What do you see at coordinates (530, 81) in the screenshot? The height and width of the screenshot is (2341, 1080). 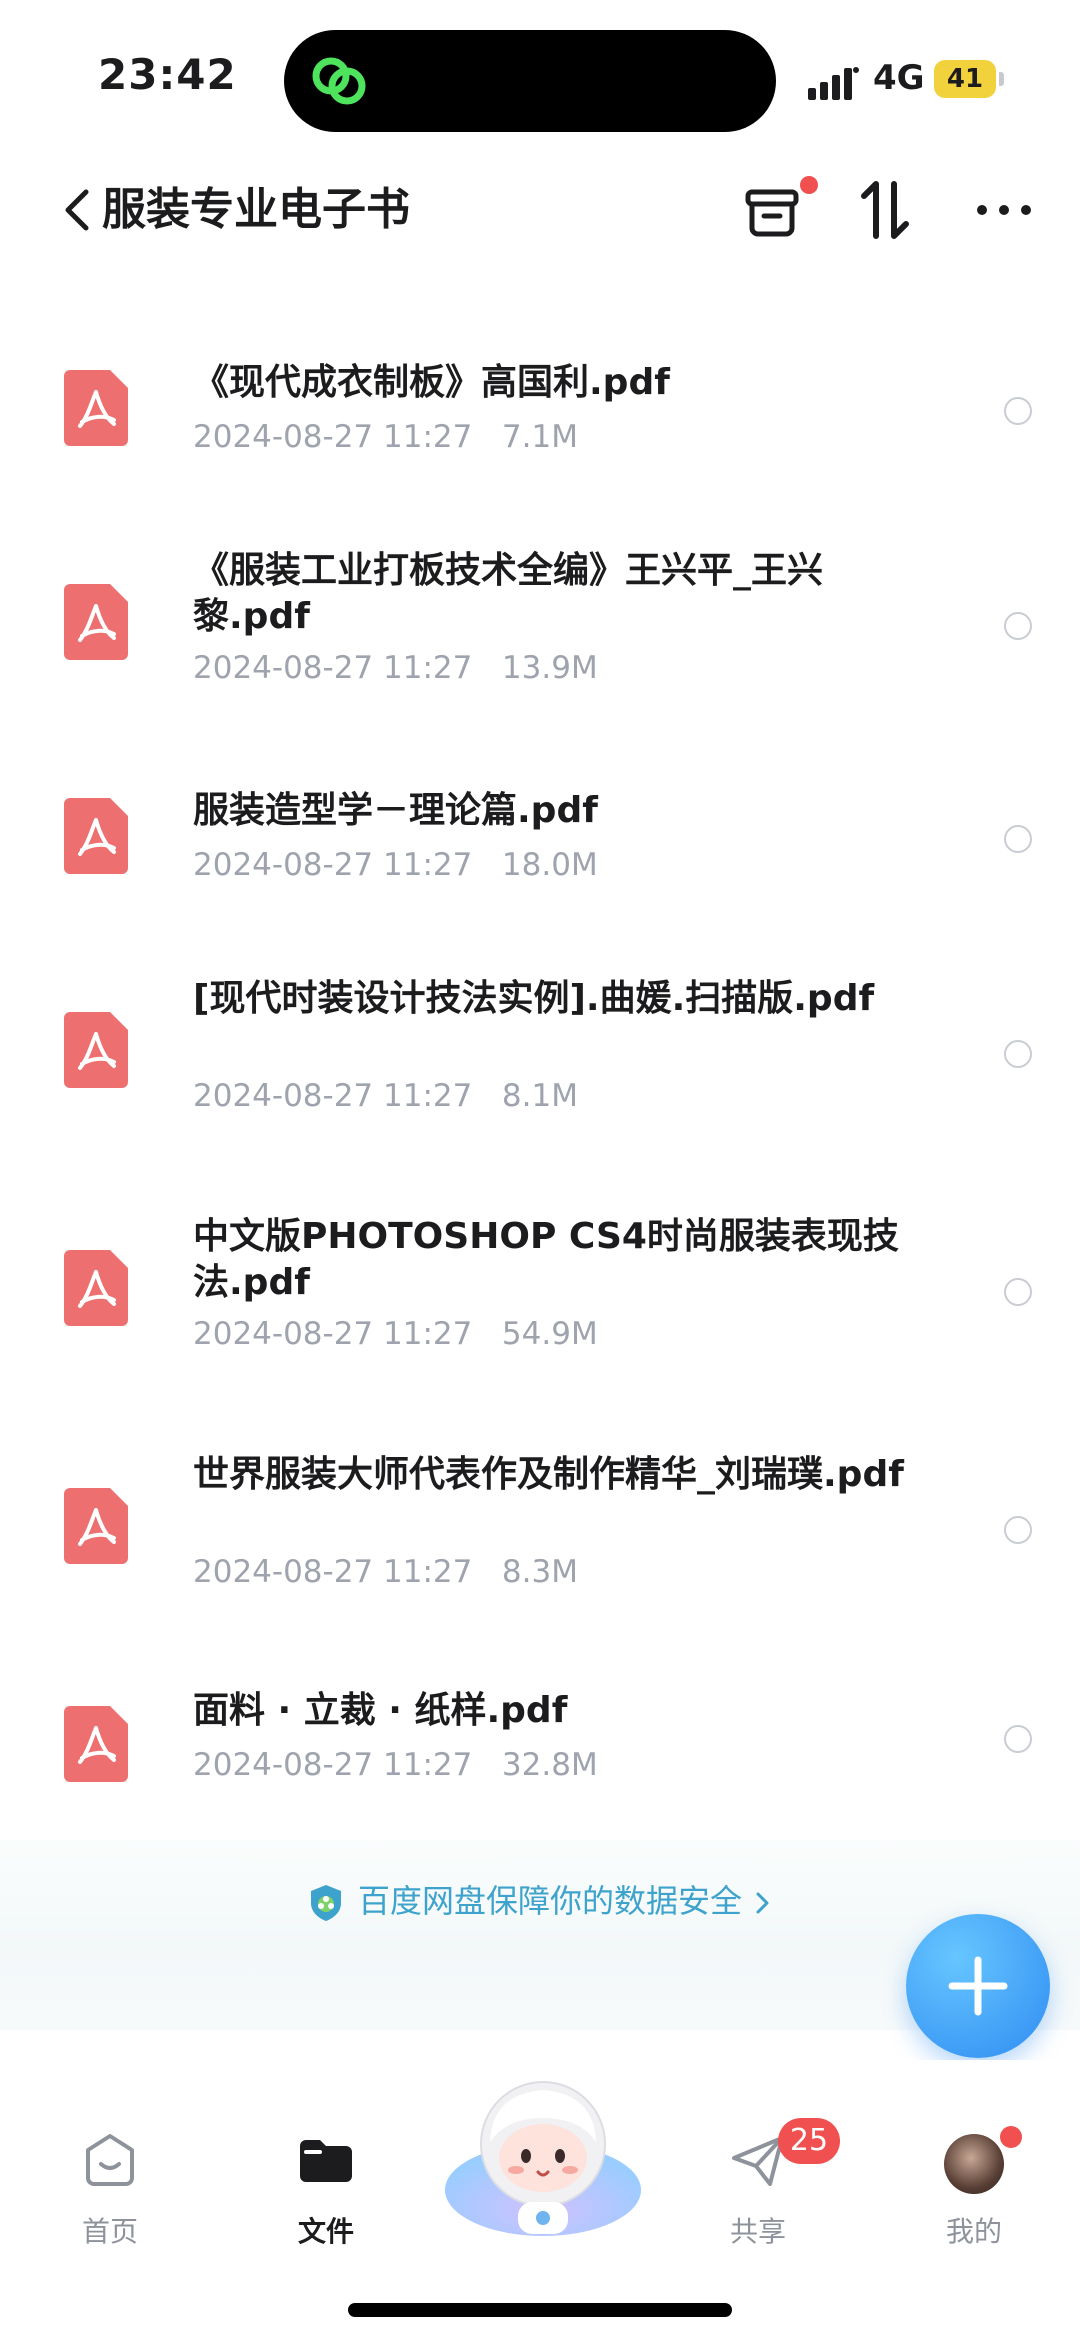 I see `dynamic-island` at bounding box center [530, 81].